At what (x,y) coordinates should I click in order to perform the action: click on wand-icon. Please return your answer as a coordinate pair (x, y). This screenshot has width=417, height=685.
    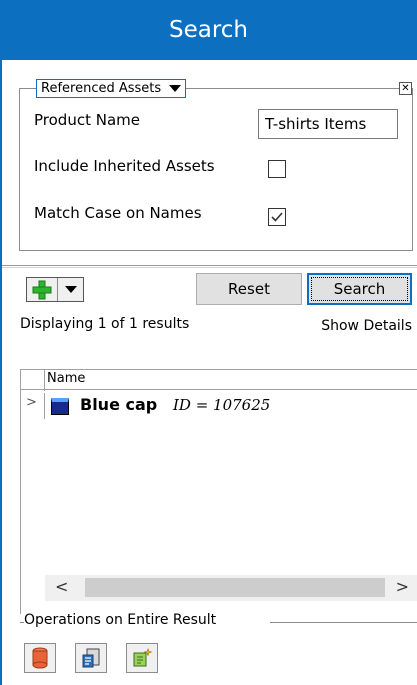
    Looking at the image, I should click on (143, 657).